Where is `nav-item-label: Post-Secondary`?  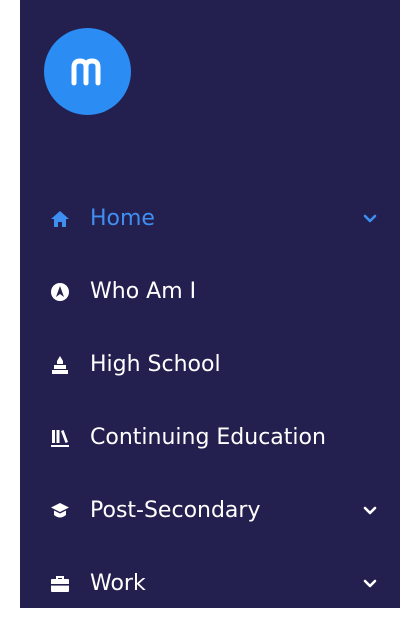 nav-item-label: Post-Secondary is located at coordinates (175, 510).